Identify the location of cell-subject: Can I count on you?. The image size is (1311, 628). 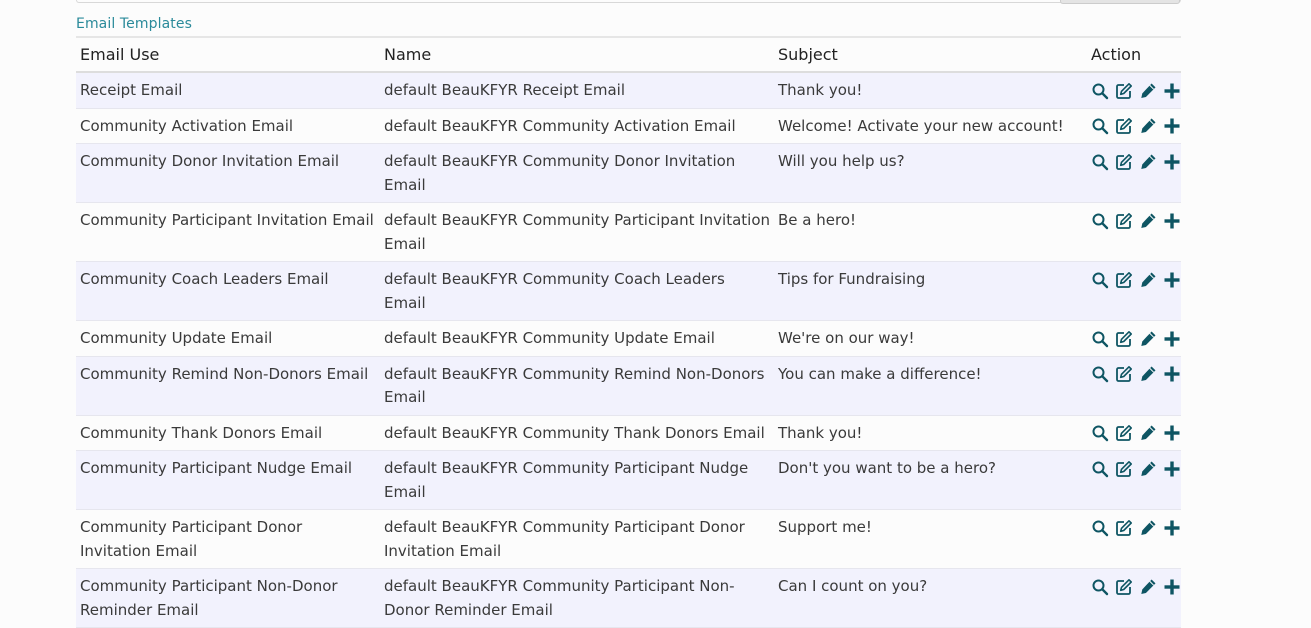
(930, 598).